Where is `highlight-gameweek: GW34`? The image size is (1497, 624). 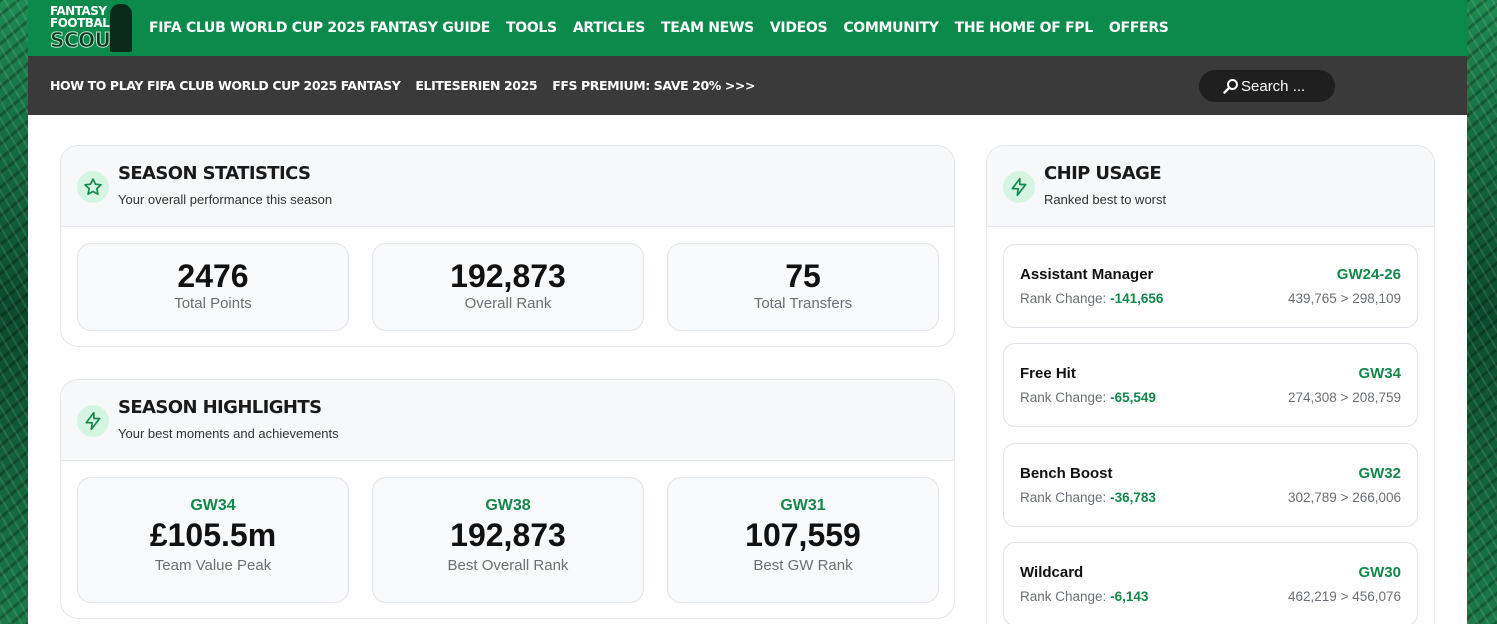 highlight-gameweek: GW34 is located at coordinates (213, 505).